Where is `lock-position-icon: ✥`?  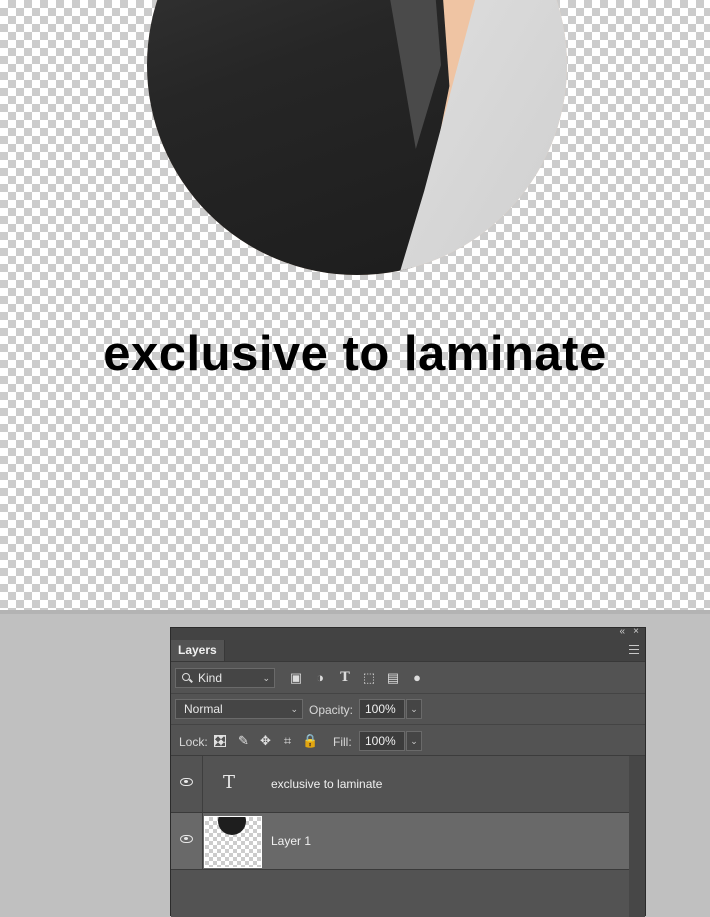 lock-position-icon: ✥ is located at coordinates (265, 740).